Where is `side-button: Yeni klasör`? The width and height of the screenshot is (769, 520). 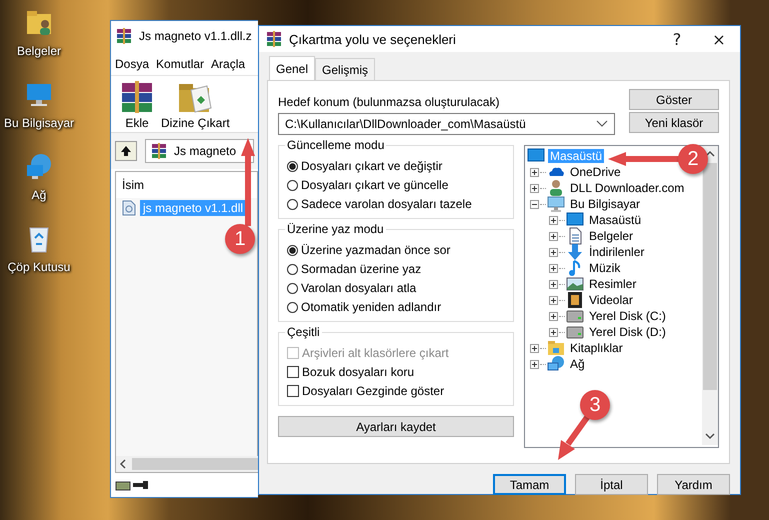 side-button: Yeni klasör is located at coordinates (674, 122).